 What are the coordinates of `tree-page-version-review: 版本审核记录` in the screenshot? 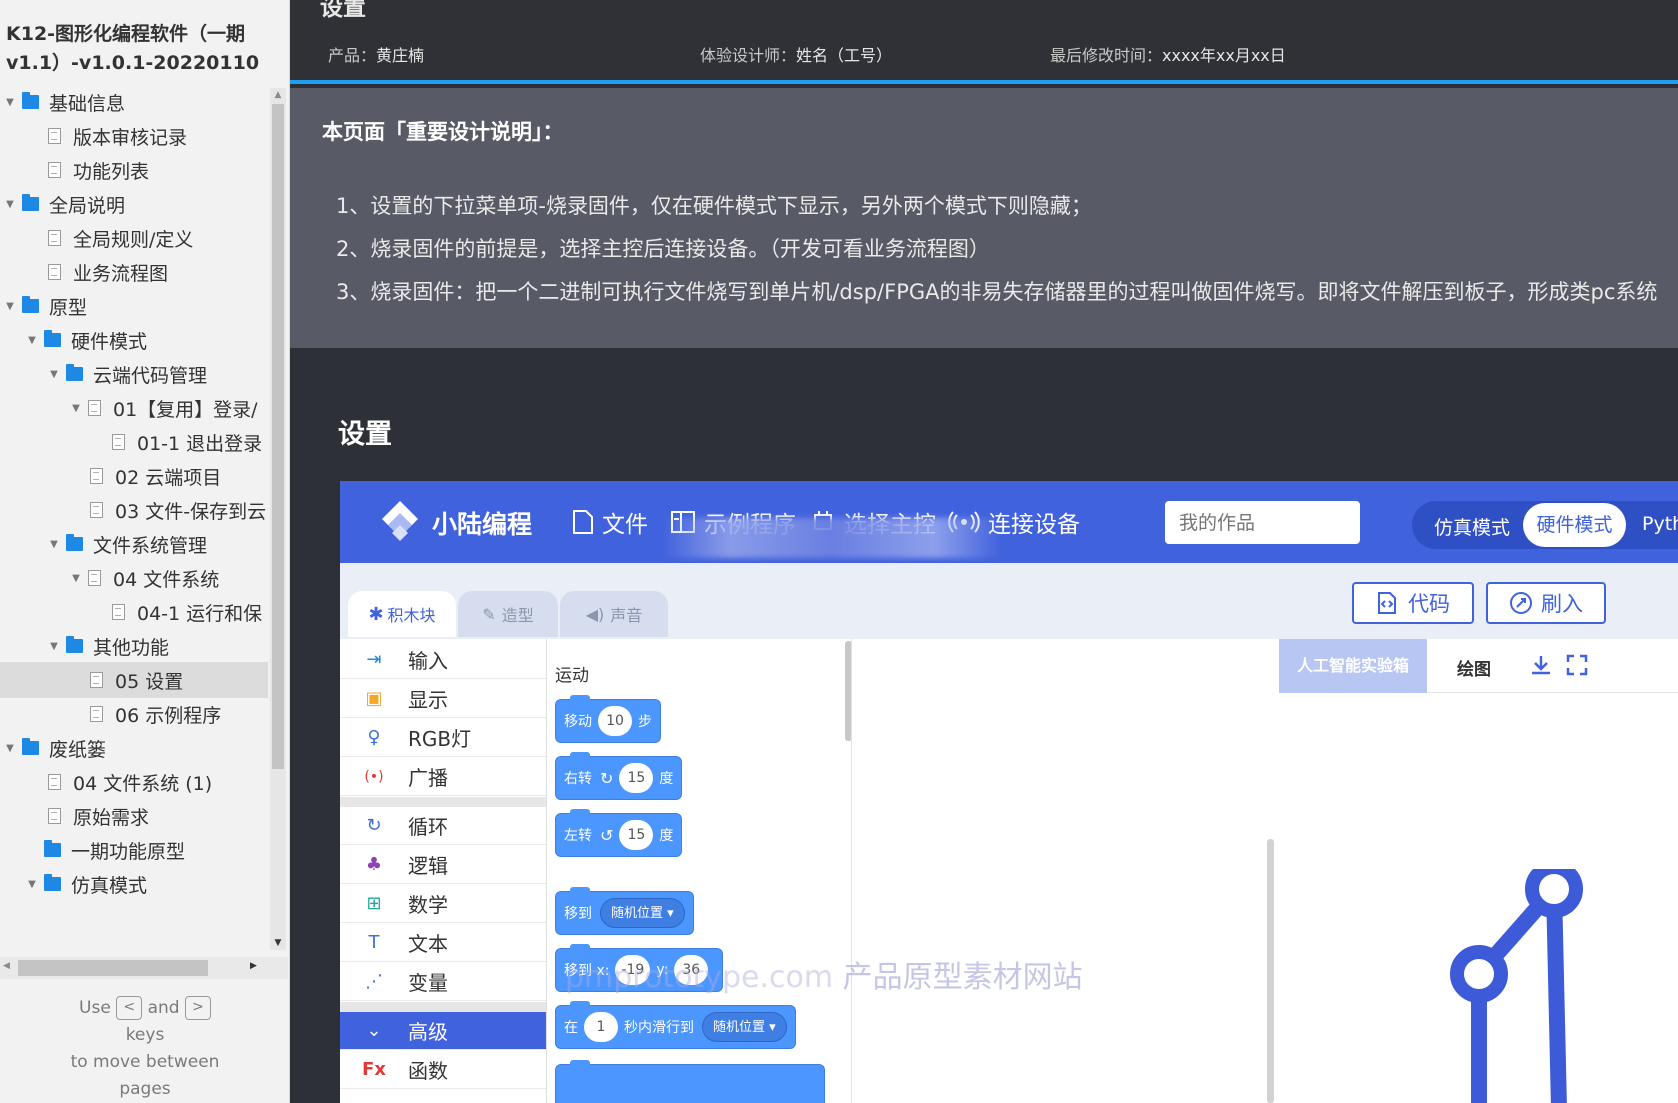 It's located at (134, 136).